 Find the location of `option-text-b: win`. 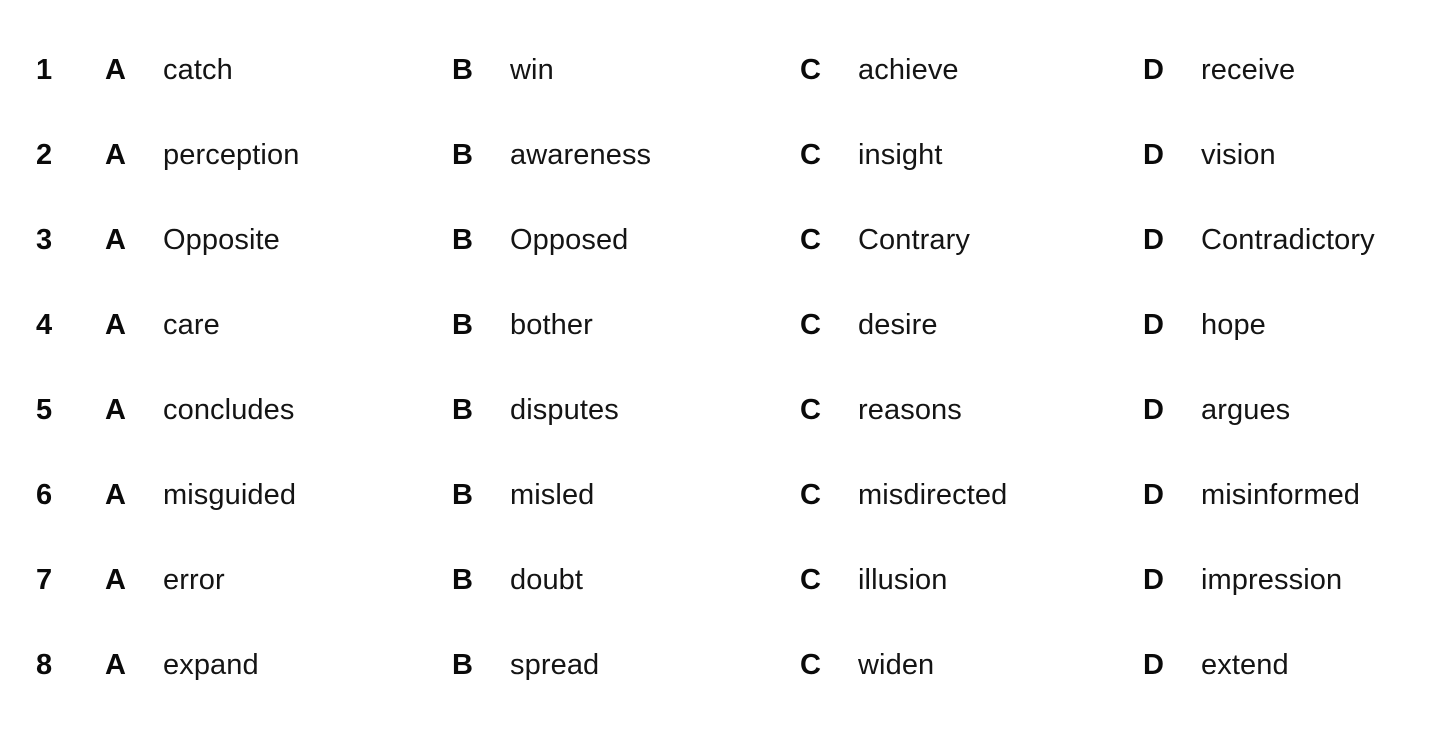

option-text-b: win is located at coordinates (532, 70).